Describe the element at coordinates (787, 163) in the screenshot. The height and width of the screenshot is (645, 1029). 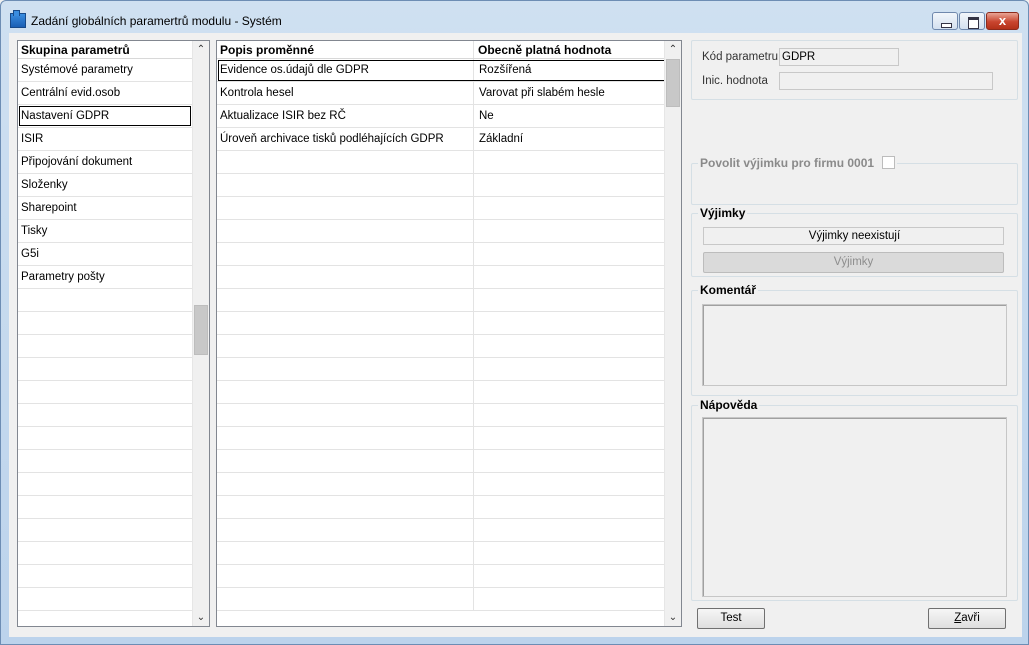
I see `povolit-label: Povolit výjimku pro firmu 0001` at that location.